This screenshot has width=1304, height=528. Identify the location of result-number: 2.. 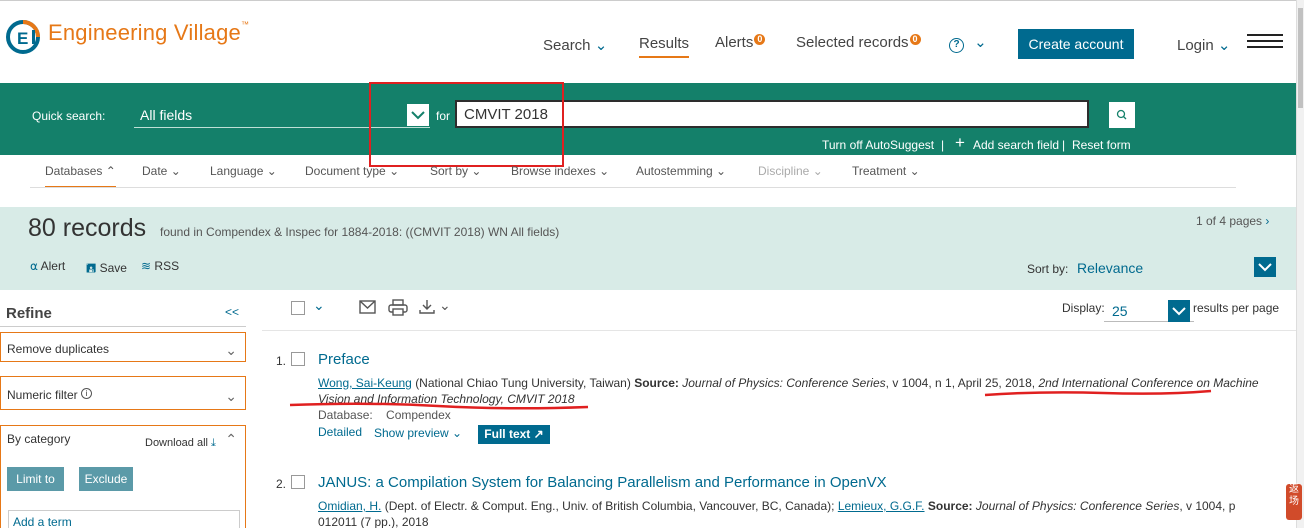
(281, 484).